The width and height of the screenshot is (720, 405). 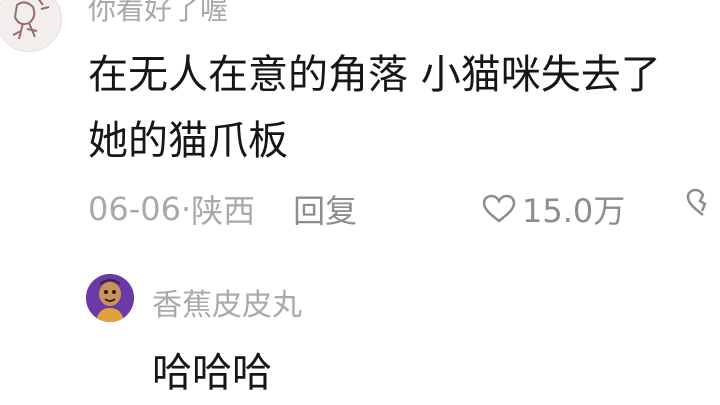 What do you see at coordinates (188, 141) in the screenshot?
I see `comment-text-line: 她的猫爪板` at bounding box center [188, 141].